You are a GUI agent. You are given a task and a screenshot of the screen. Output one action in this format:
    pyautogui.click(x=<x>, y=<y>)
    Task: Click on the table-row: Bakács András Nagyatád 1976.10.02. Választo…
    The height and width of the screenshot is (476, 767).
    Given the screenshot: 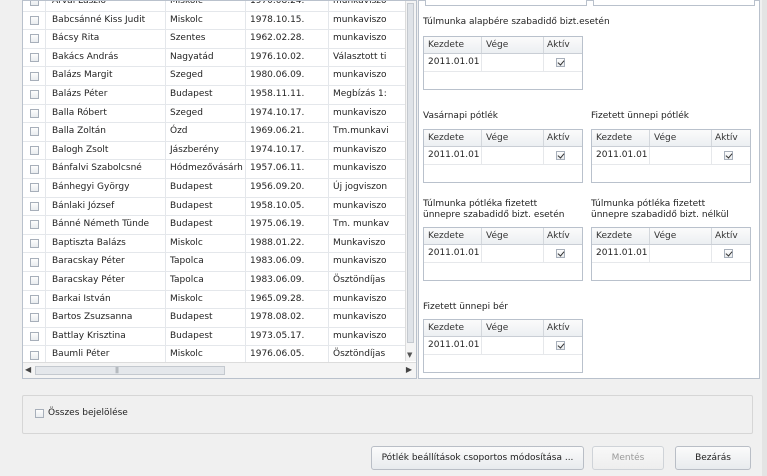 What is the action you would take?
    pyautogui.click(x=214, y=58)
    